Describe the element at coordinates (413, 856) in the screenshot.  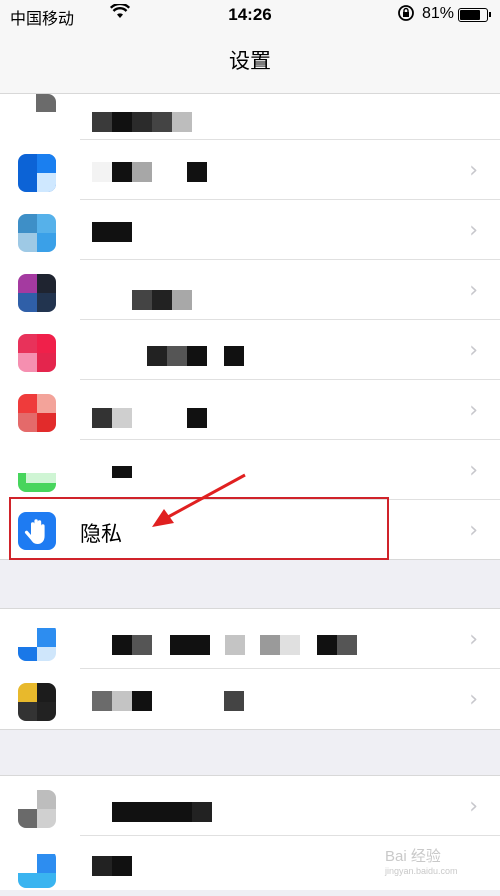
I see `watermark-text: Bai 经验` at that location.